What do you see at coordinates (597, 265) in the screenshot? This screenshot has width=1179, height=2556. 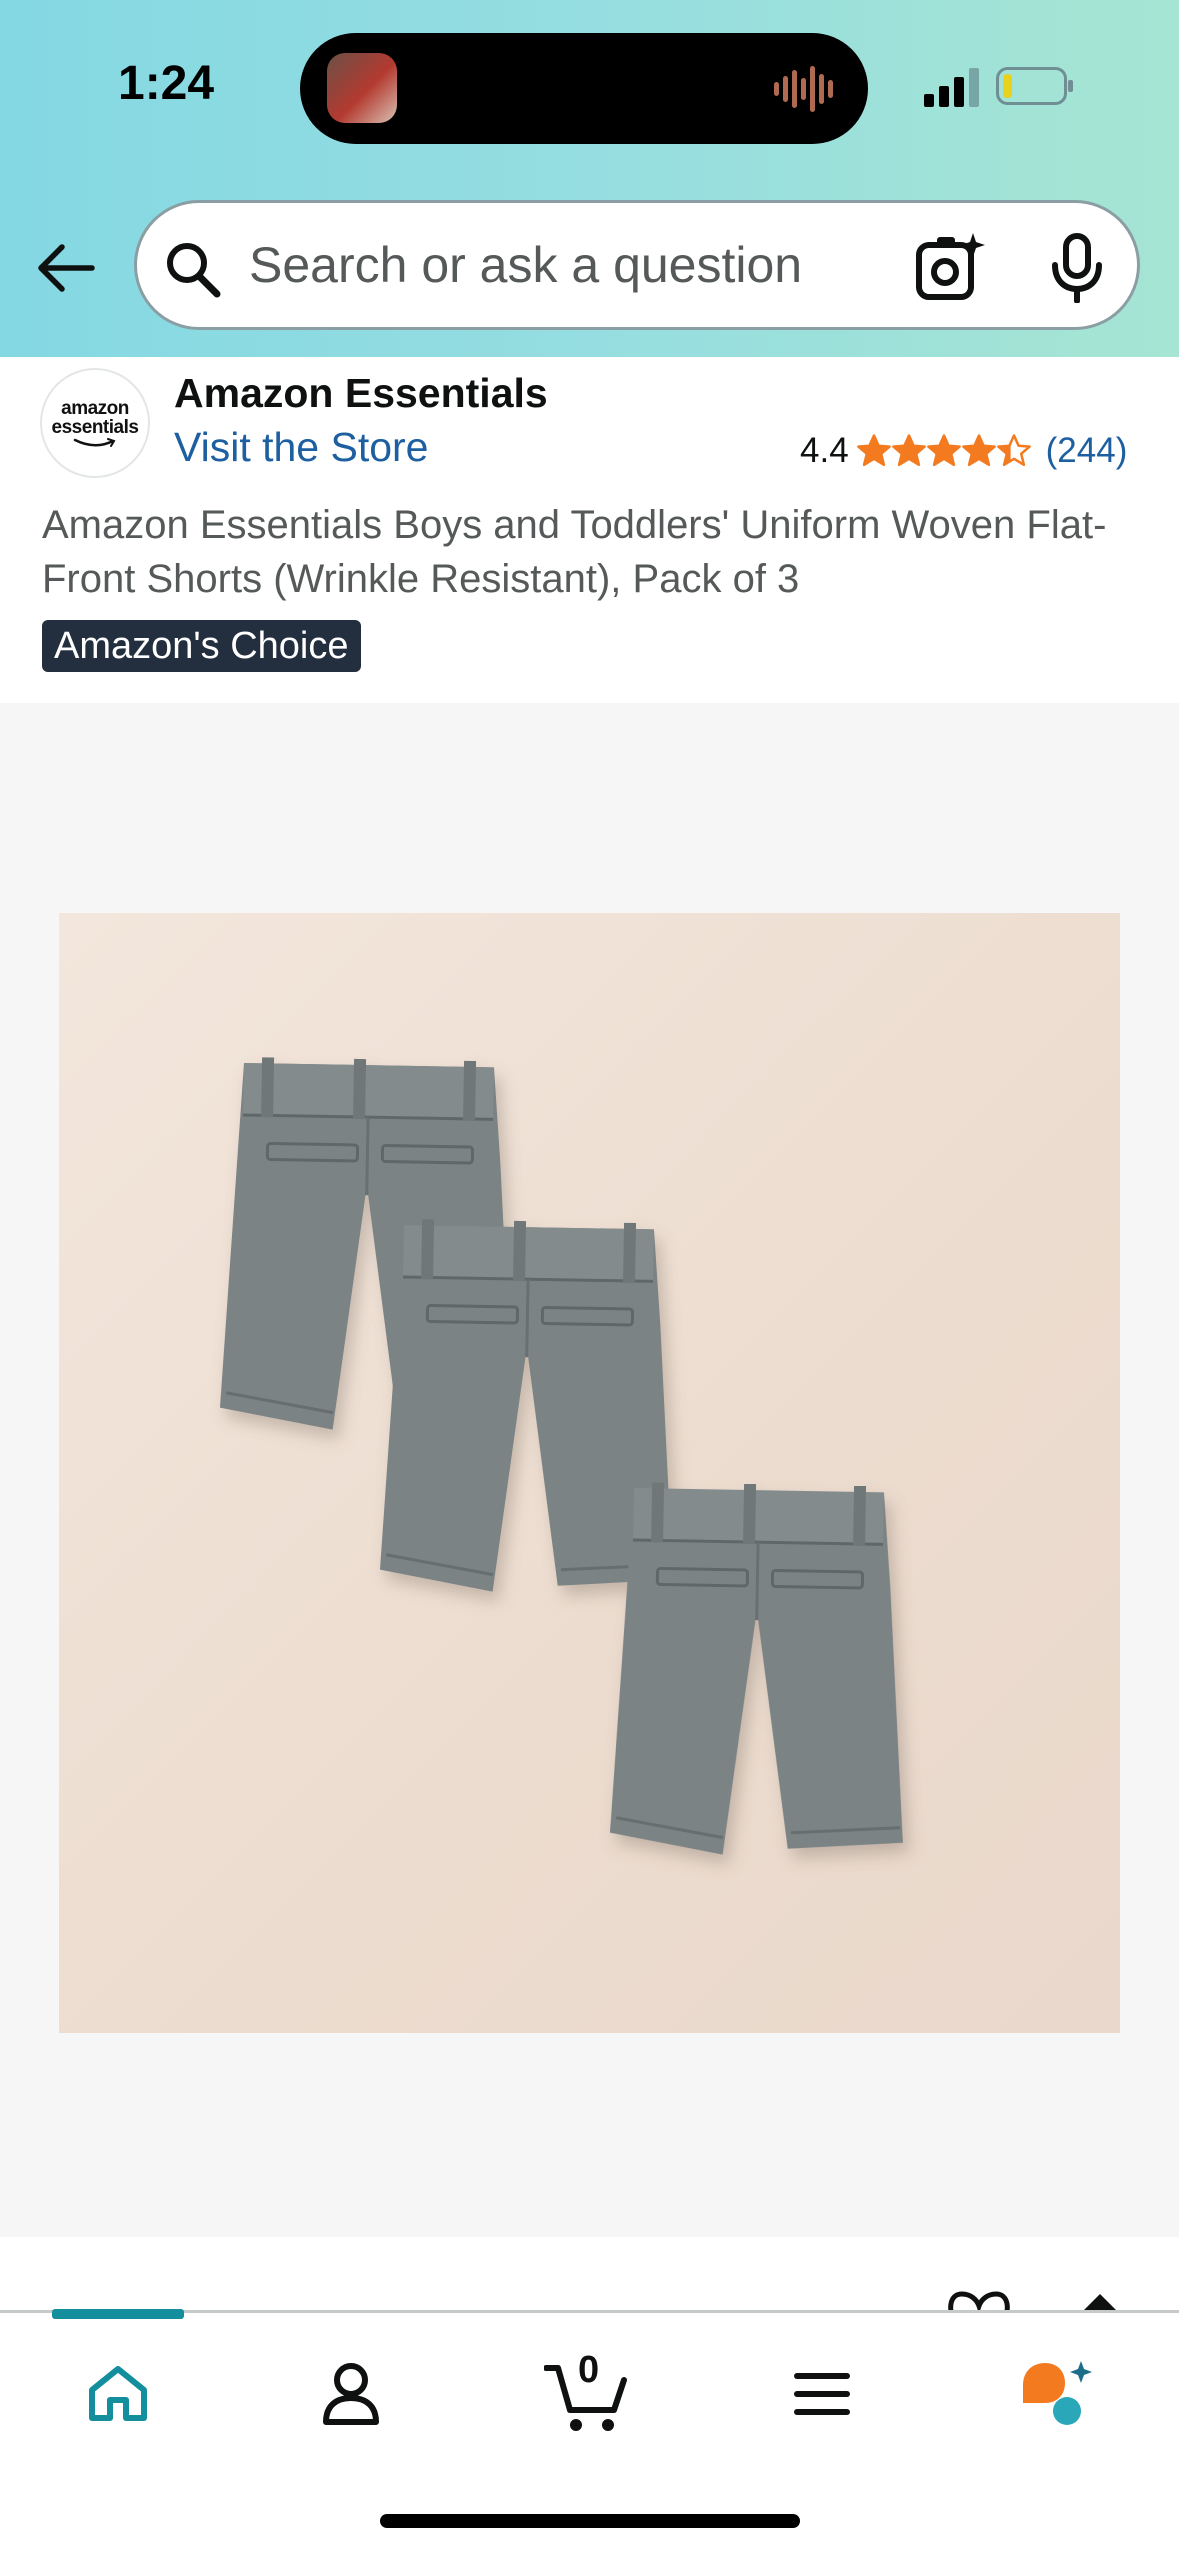 I see `search-input` at bounding box center [597, 265].